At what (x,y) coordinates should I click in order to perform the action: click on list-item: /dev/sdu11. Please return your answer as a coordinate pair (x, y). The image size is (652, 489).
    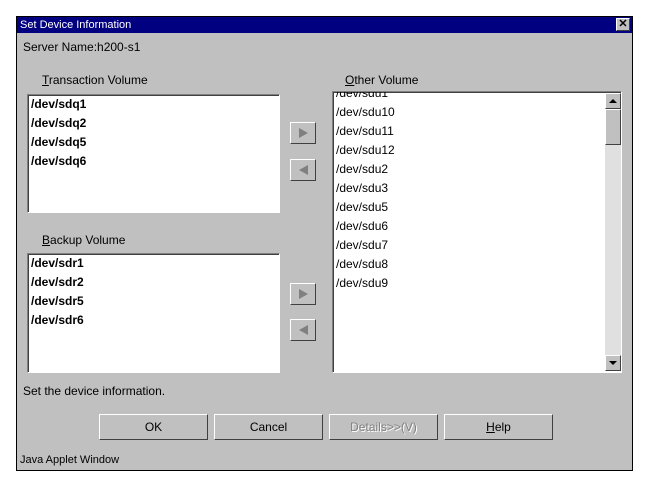
    Looking at the image, I should click on (469, 131).